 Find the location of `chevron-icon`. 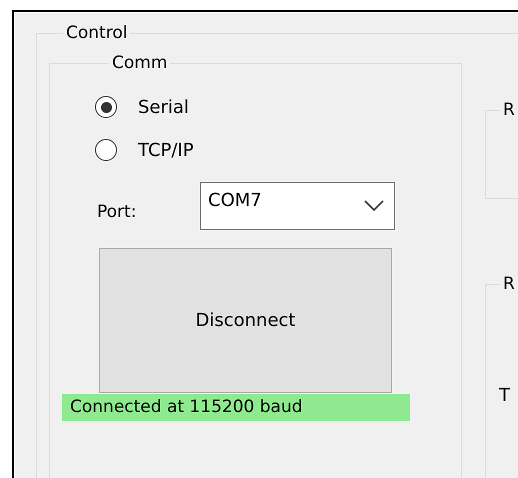

chevron-icon is located at coordinates (374, 206).